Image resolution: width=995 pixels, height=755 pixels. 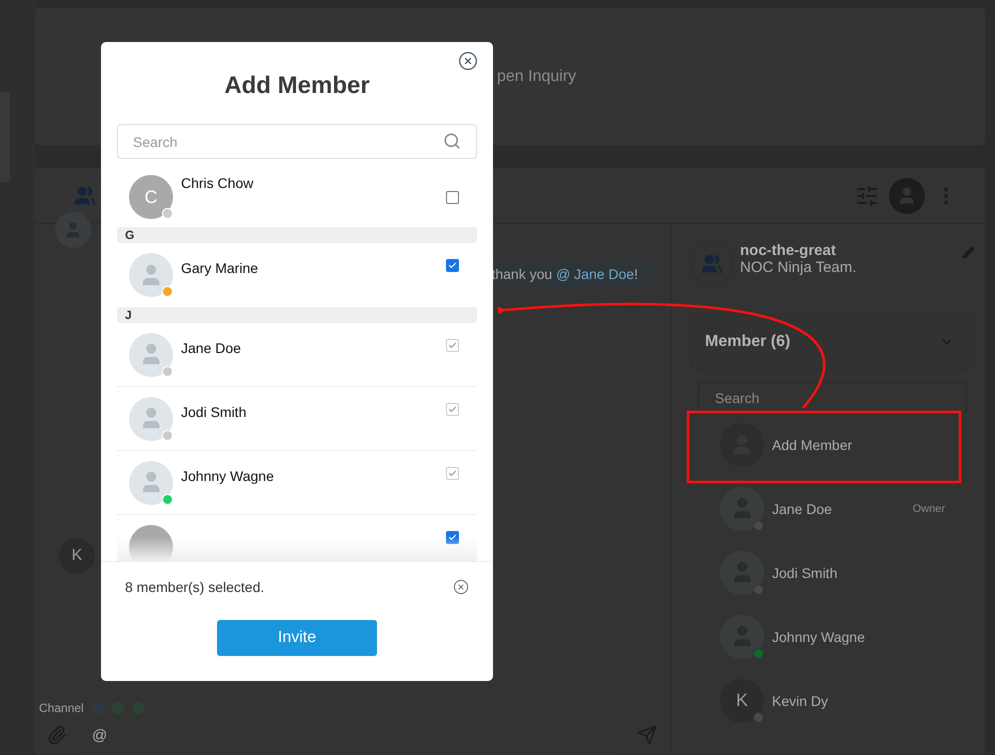 What do you see at coordinates (747, 342) in the screenshot?
I see `members-heading: Member (6)` at bounding box center [747, 342].